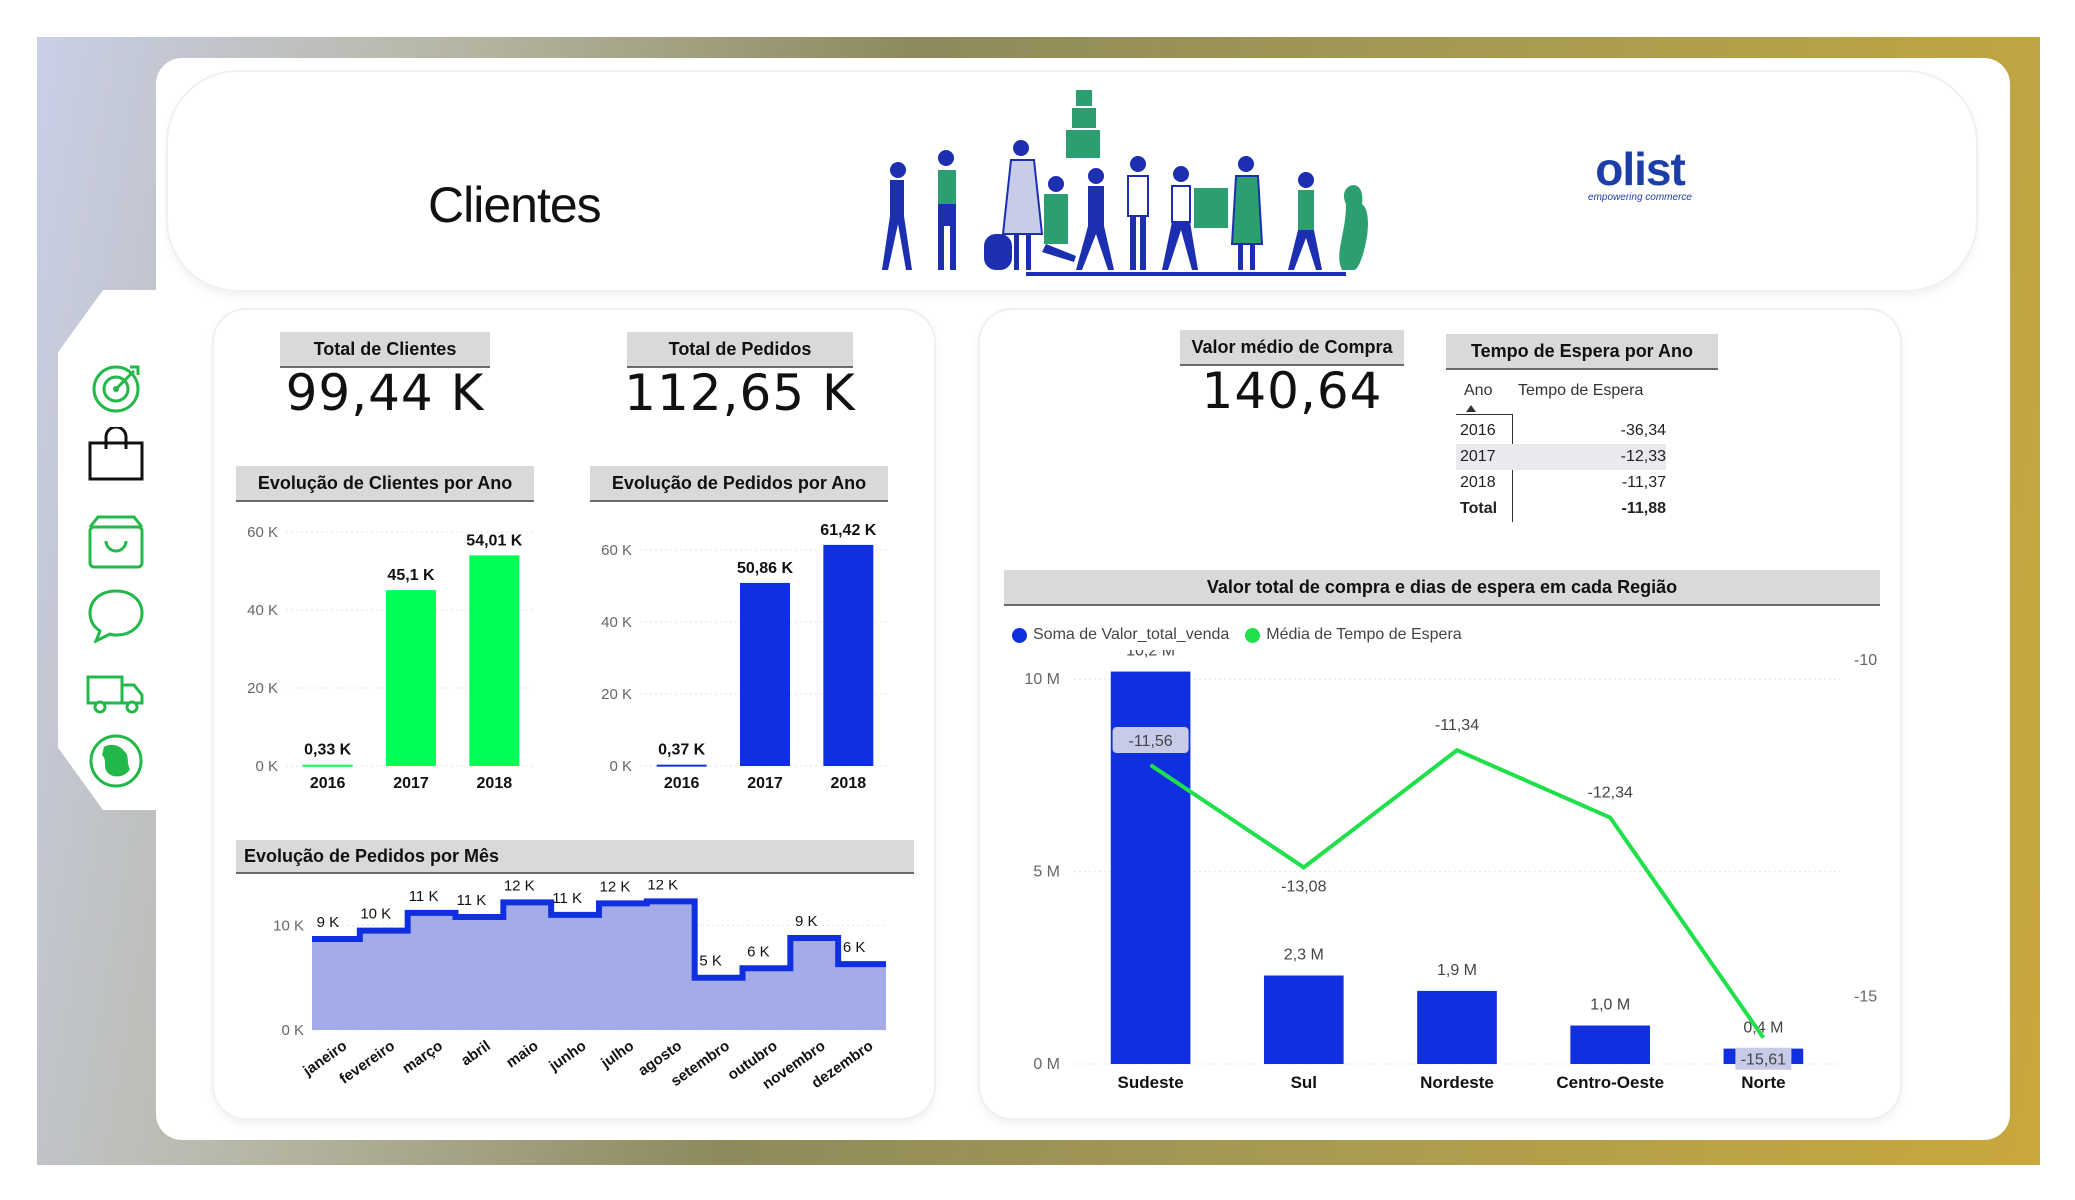 This screenshot has height=1200, width=2075. I want to click on divider, so click(1484, 414).